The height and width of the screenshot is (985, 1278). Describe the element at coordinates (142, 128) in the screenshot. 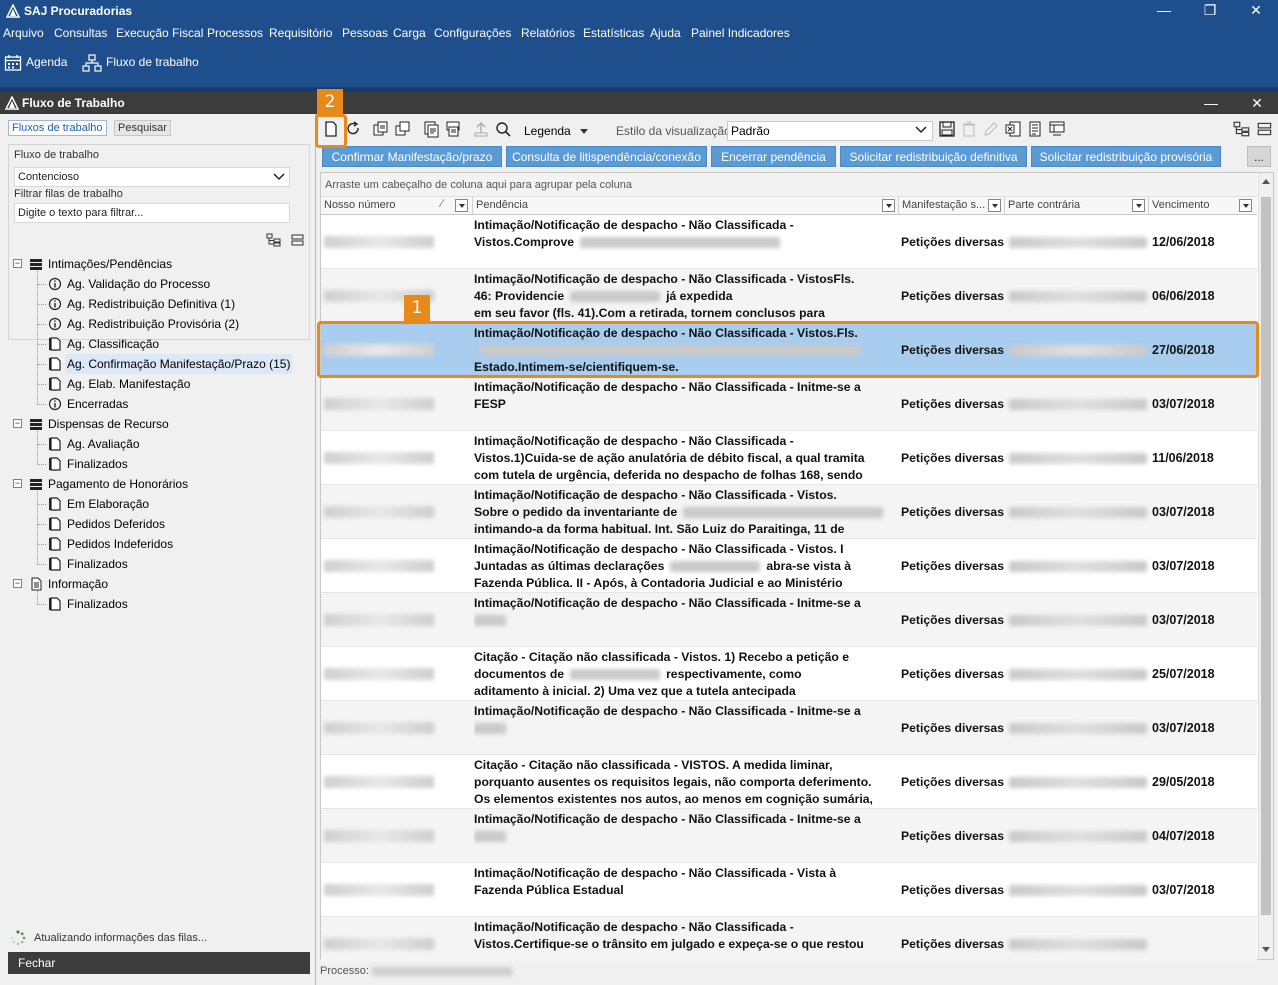

I see `tab-pesquisar: Pesquisar` at that location.